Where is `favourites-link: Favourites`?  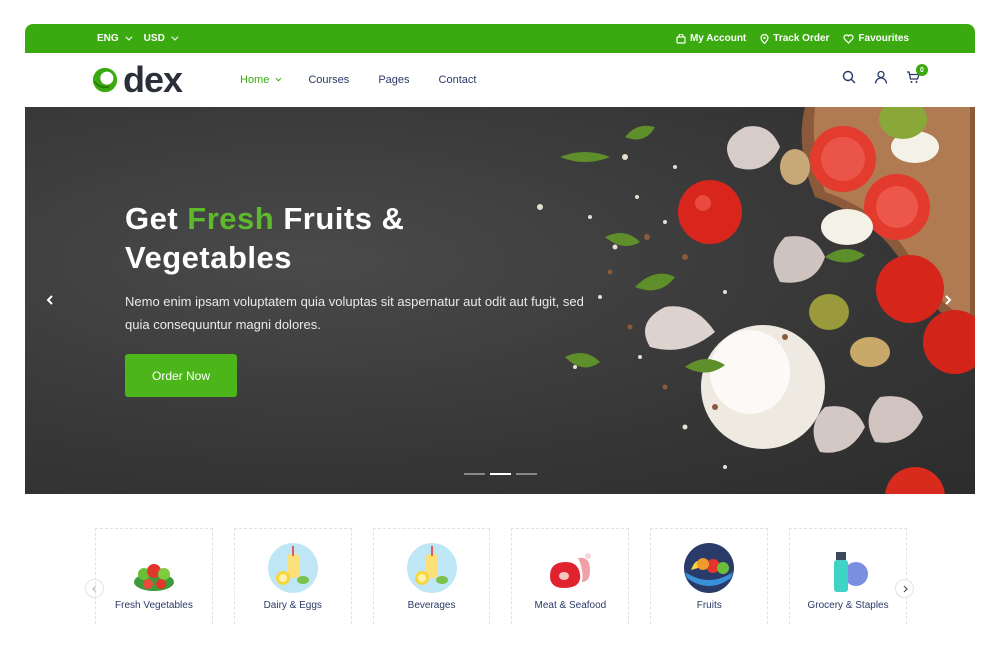 favourites-link: Favourites is located at coordinates (876, 38).